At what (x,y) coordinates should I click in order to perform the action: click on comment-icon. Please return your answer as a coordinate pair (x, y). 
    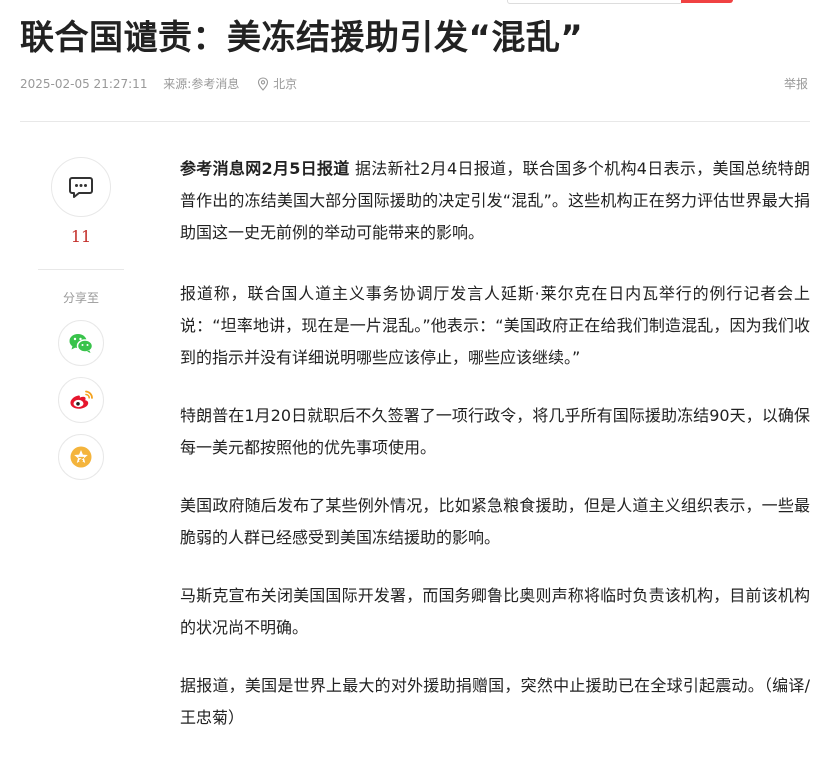
    Looking at the image, I should click on (81, 187).